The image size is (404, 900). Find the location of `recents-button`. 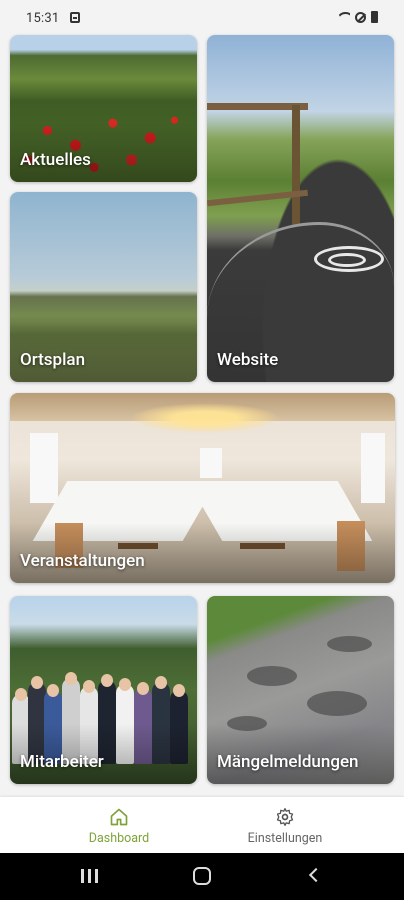

recents-button is located at coordinates (90, 876).